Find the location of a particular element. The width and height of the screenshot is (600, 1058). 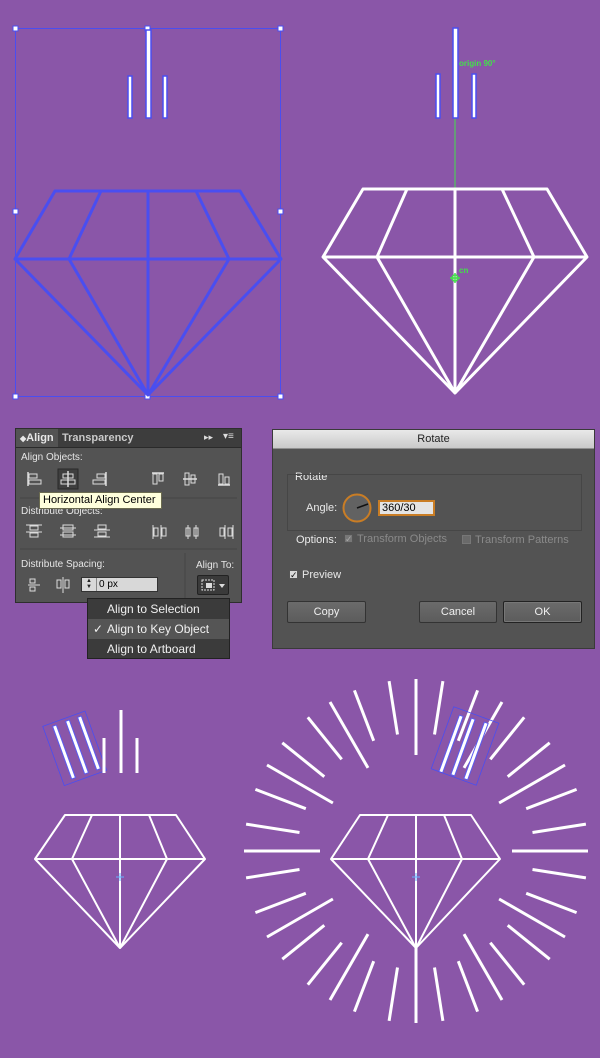

center-mark-icon is located at coordinates (416, 877).